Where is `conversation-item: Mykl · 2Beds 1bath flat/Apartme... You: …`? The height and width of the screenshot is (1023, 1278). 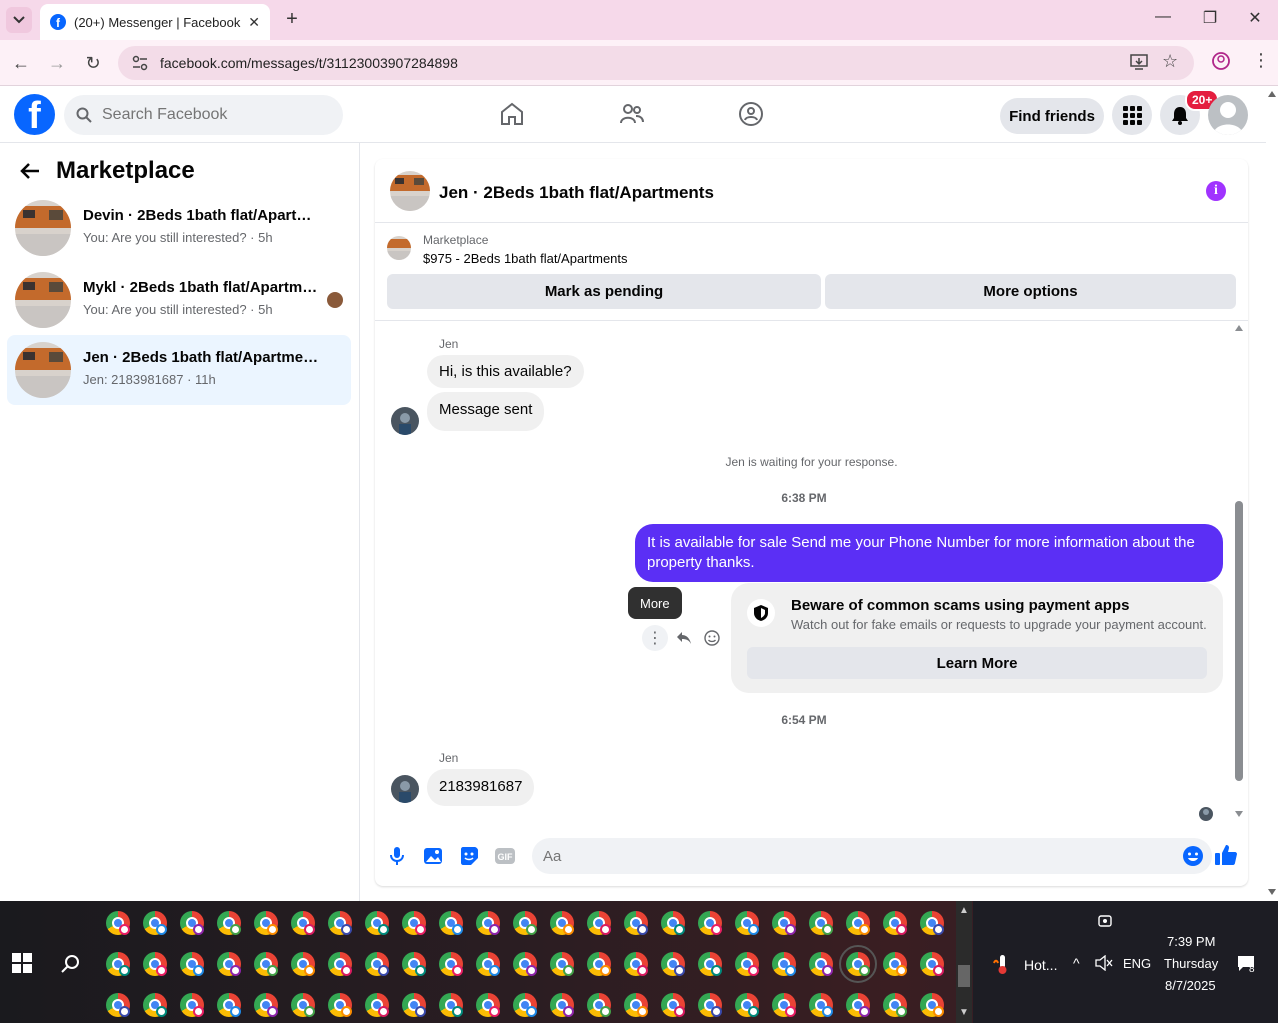
conversation-item: Mykl · 2Beds 1bath flat/Apartme... You: … is located at coordinates (179, 300).